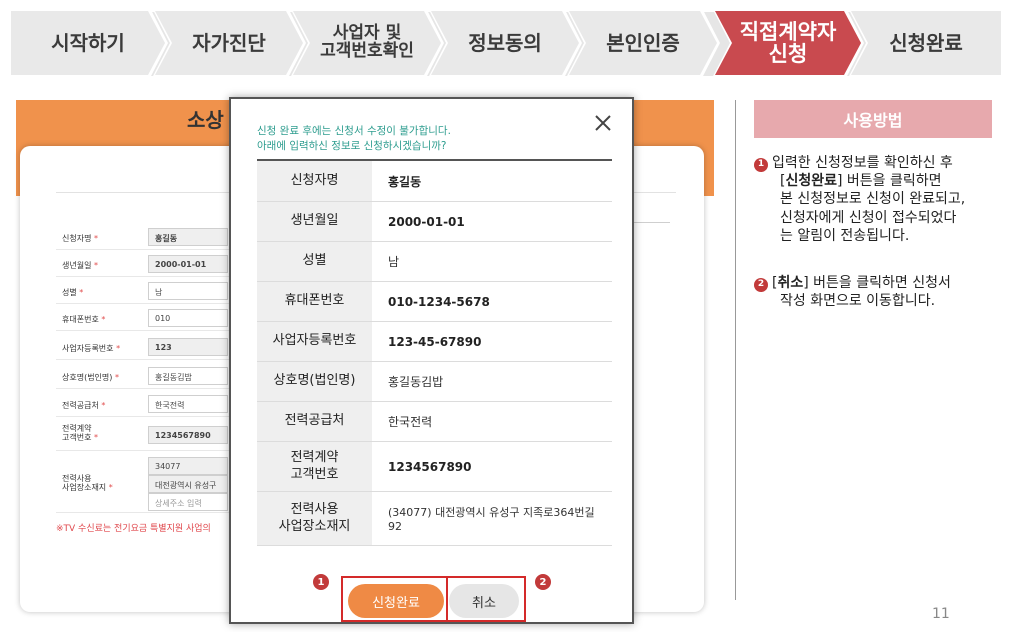 This screenshot has height=632, width=1012. Describe the element at coordinates (188, 347) in the screenshot. I see `business-number-field: 123` at that location.